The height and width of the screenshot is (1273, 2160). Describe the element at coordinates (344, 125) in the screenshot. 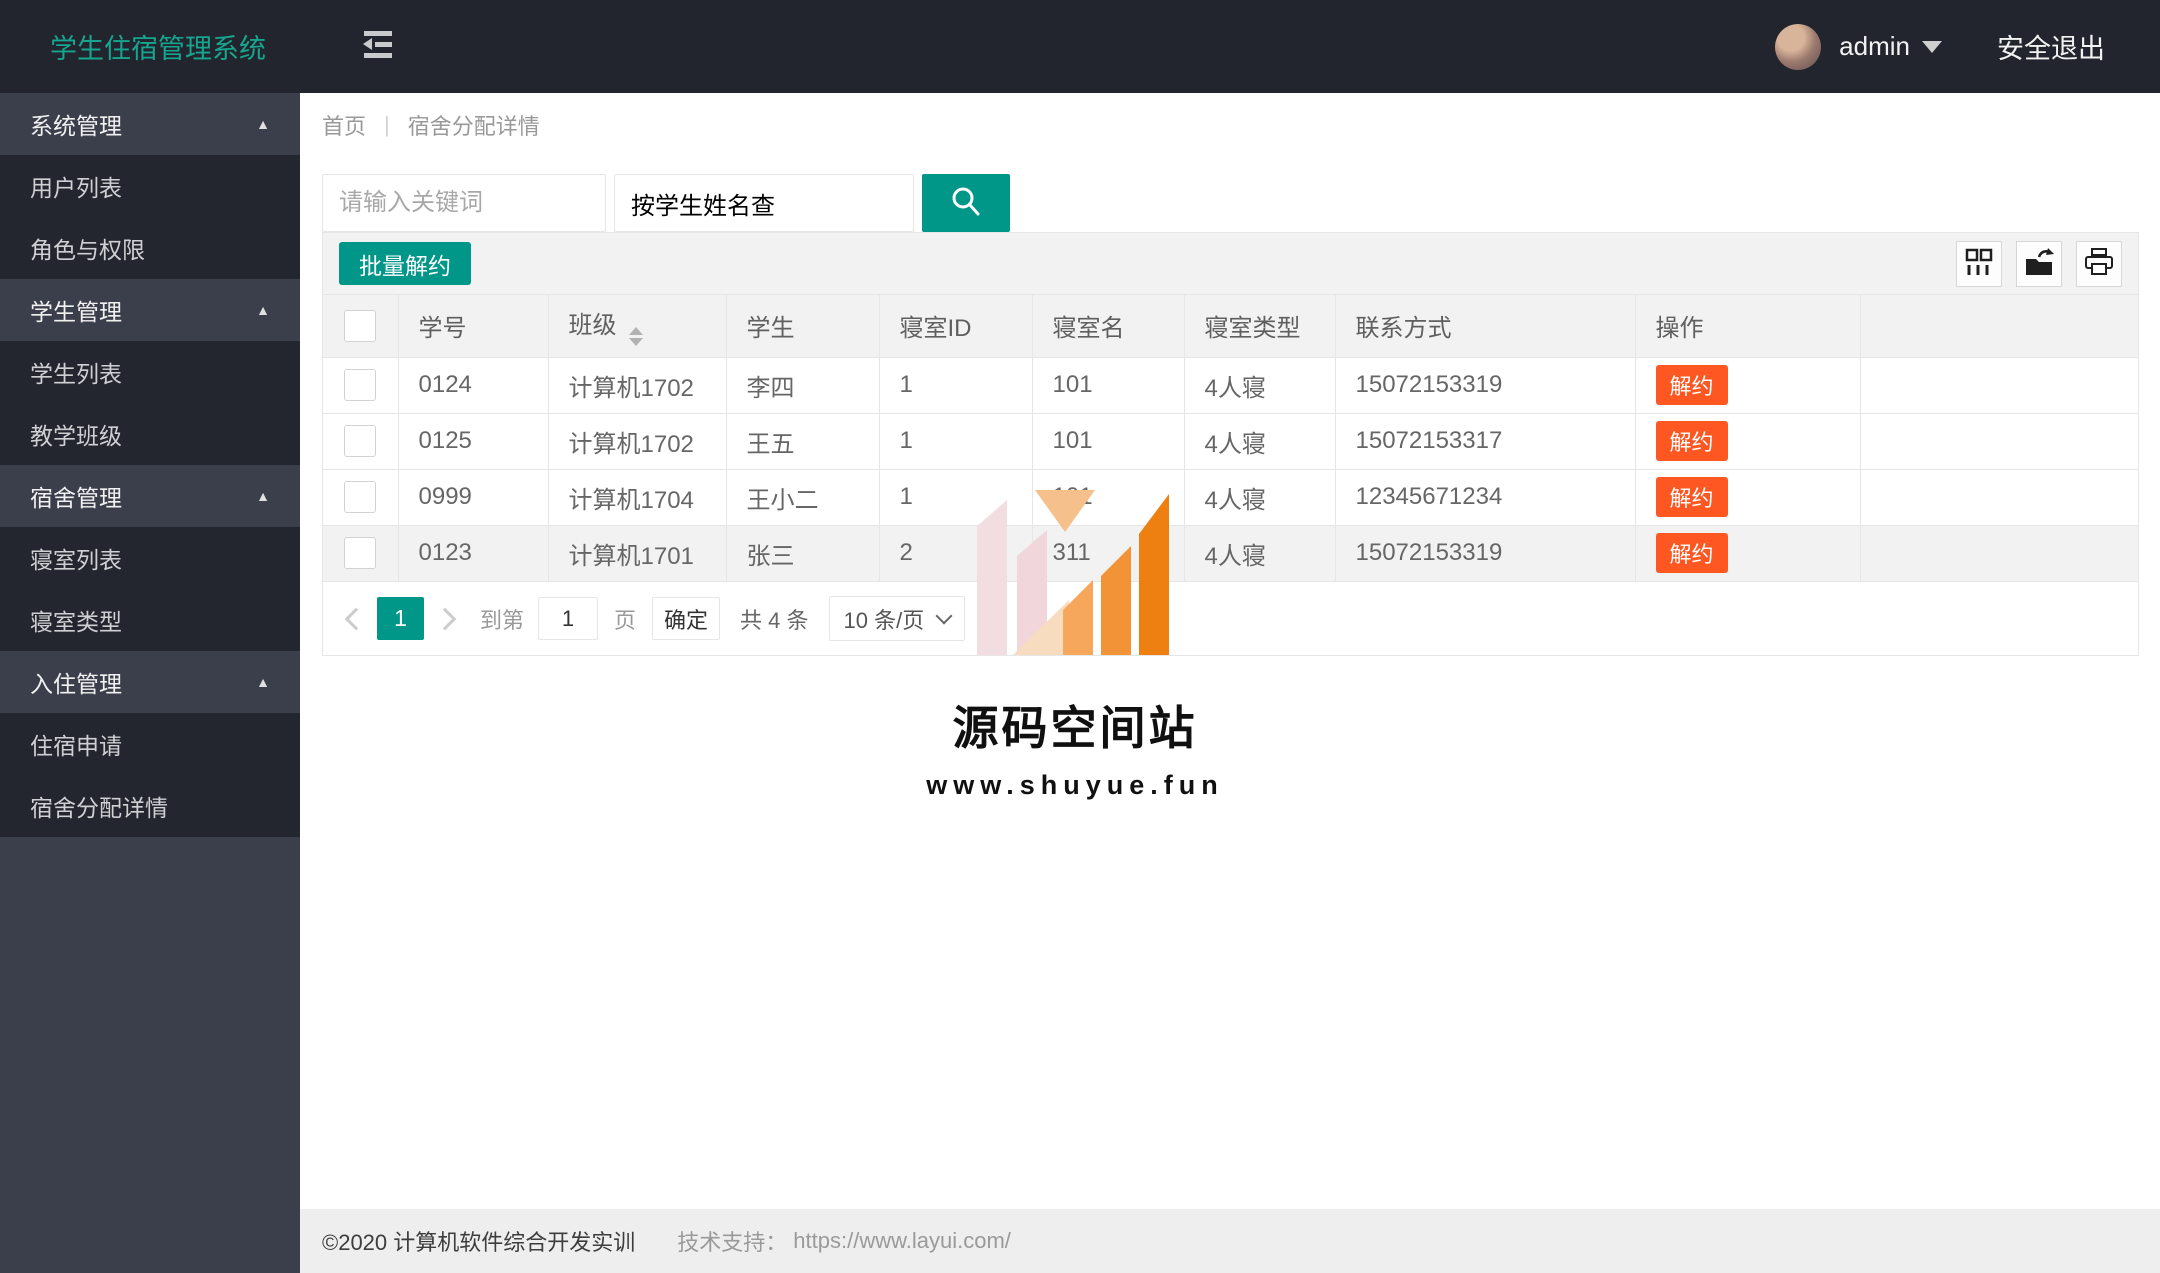

I see `breadcrumb-home: 首页` at that location.